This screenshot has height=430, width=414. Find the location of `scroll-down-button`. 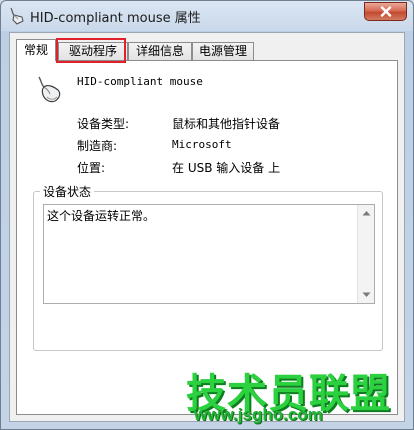

scroll-down-button is located at coordinates (366, 295).